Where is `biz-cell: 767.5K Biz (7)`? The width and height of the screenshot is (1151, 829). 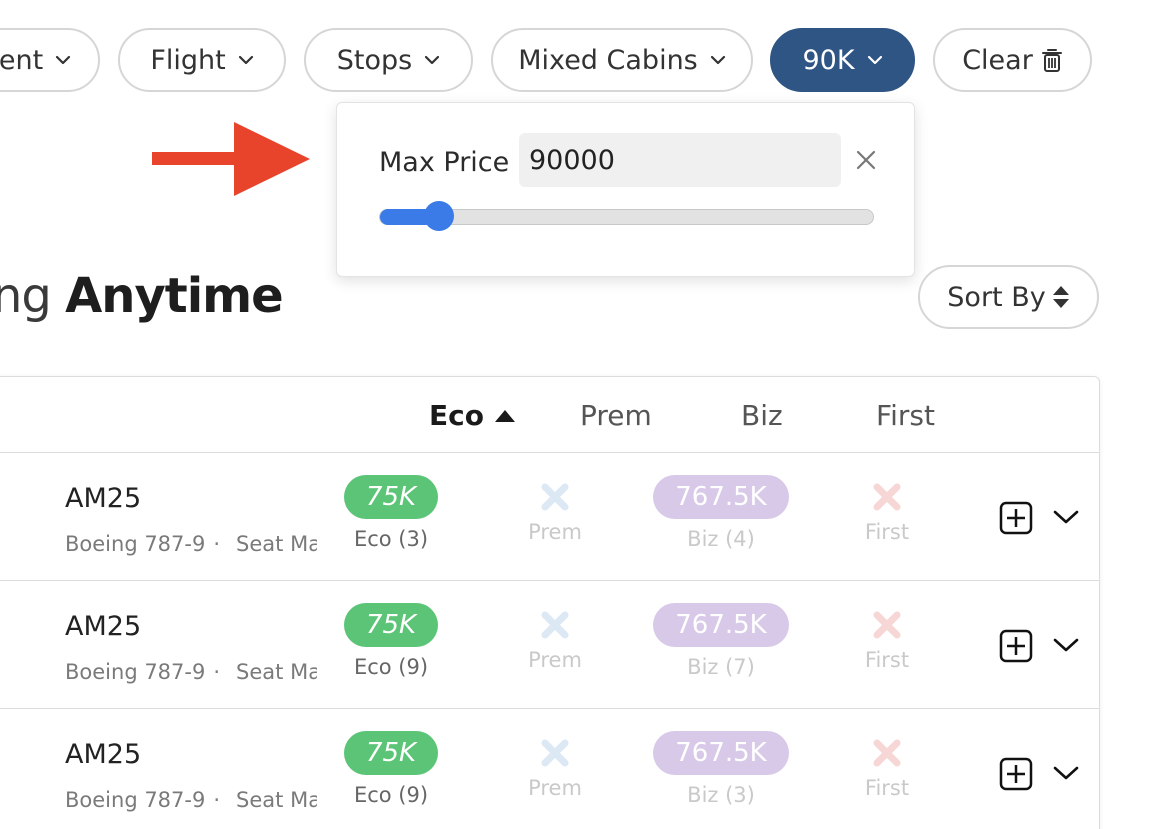
biz-cell: 767.5K Biz (7) is located at coordinates (721, 641).